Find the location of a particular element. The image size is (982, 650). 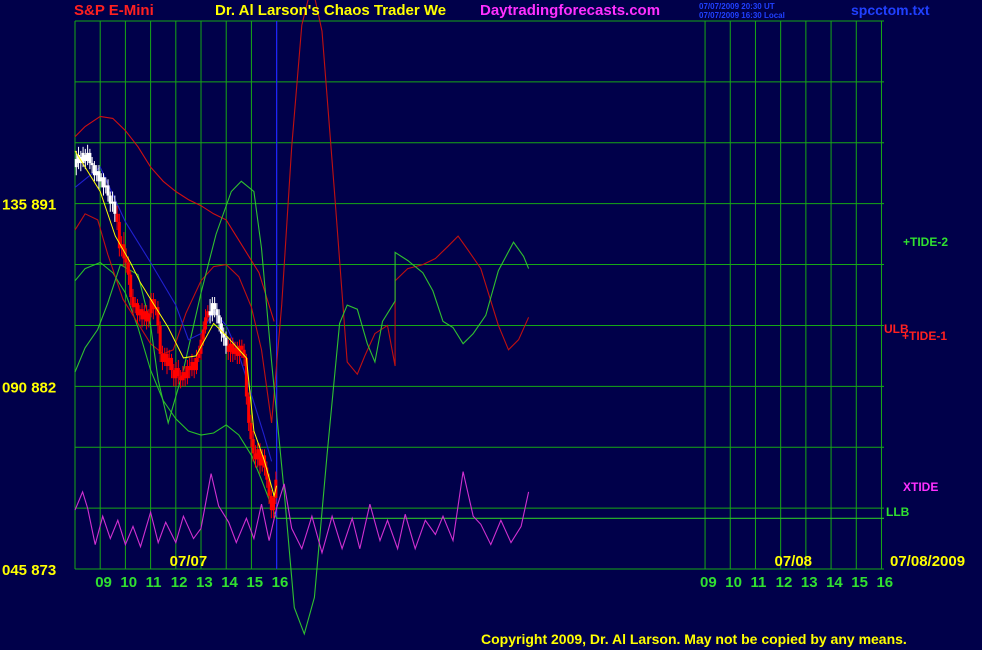

trend-blue-line is located at coordinates (173, 314).